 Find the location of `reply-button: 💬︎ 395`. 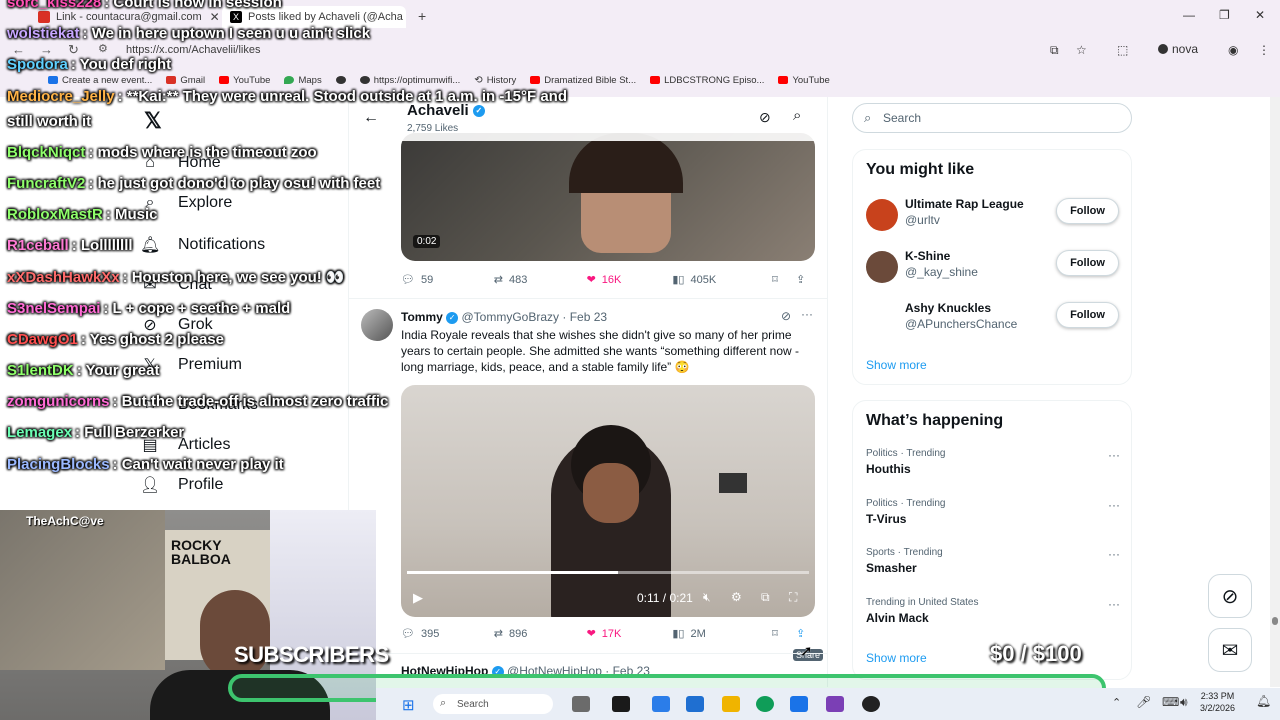

reply-button: 💬︎ 395 is located at coordinates (447, 634).